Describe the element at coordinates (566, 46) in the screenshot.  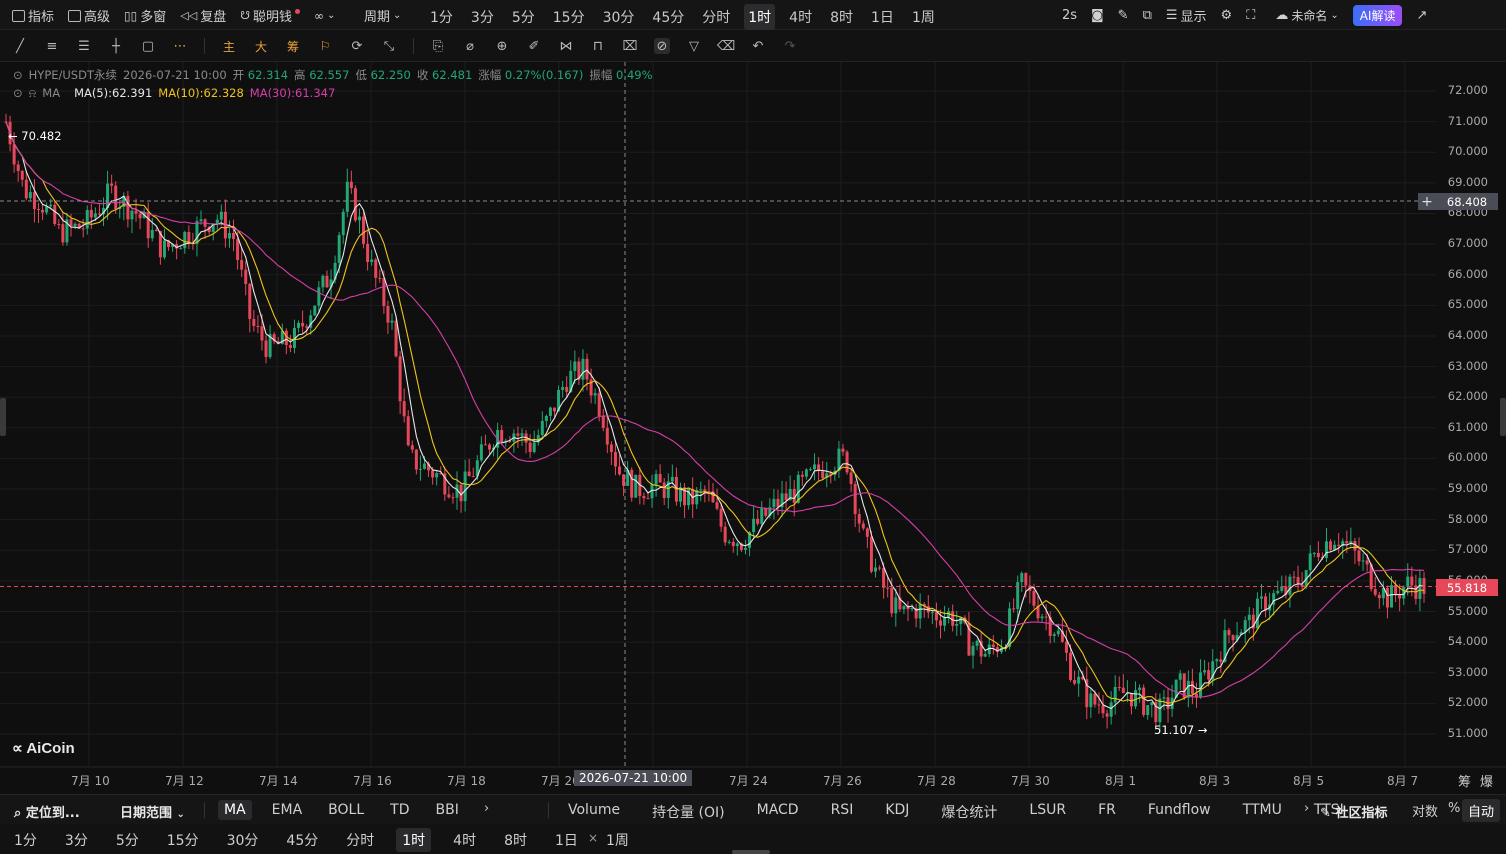
I see `magnet-icon: ⋈` at that location.